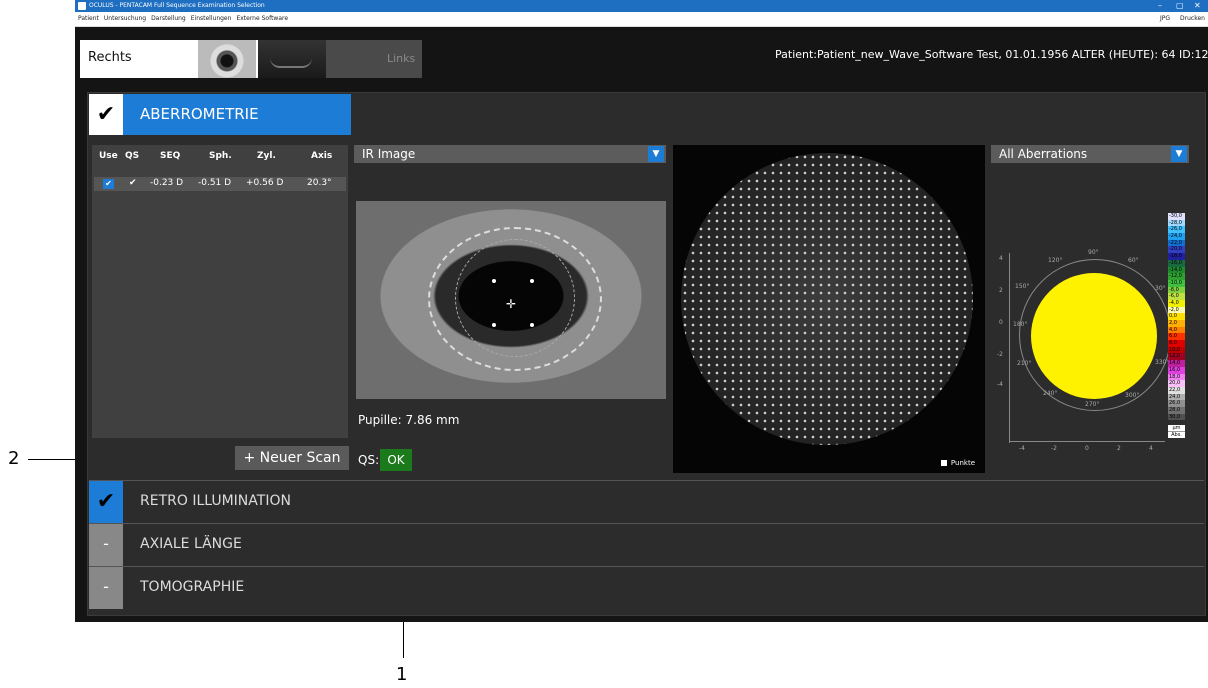 The image size is (1208, 688). I want to click on callout-2: 2, so click(14, 458).